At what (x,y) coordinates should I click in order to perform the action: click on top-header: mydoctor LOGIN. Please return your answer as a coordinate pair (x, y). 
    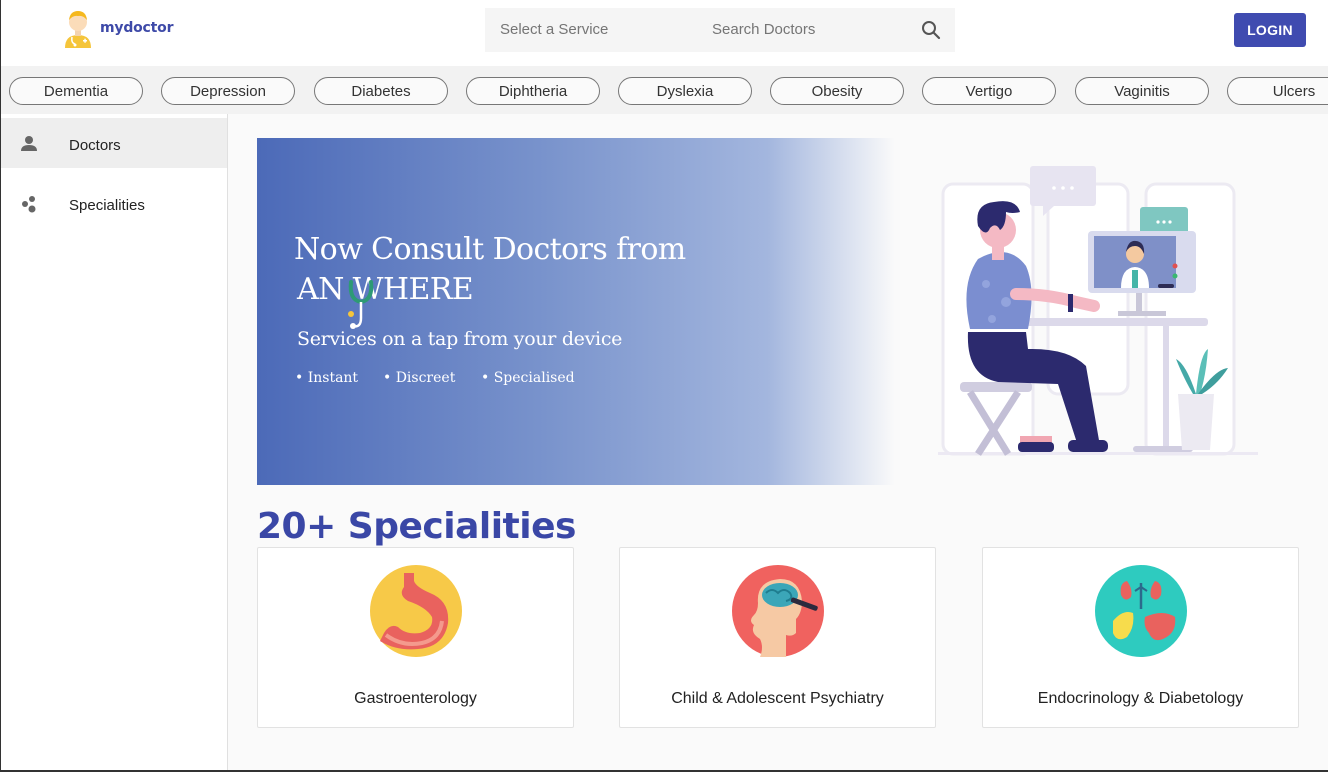
    Looking at the image, I should click on (664, 33).